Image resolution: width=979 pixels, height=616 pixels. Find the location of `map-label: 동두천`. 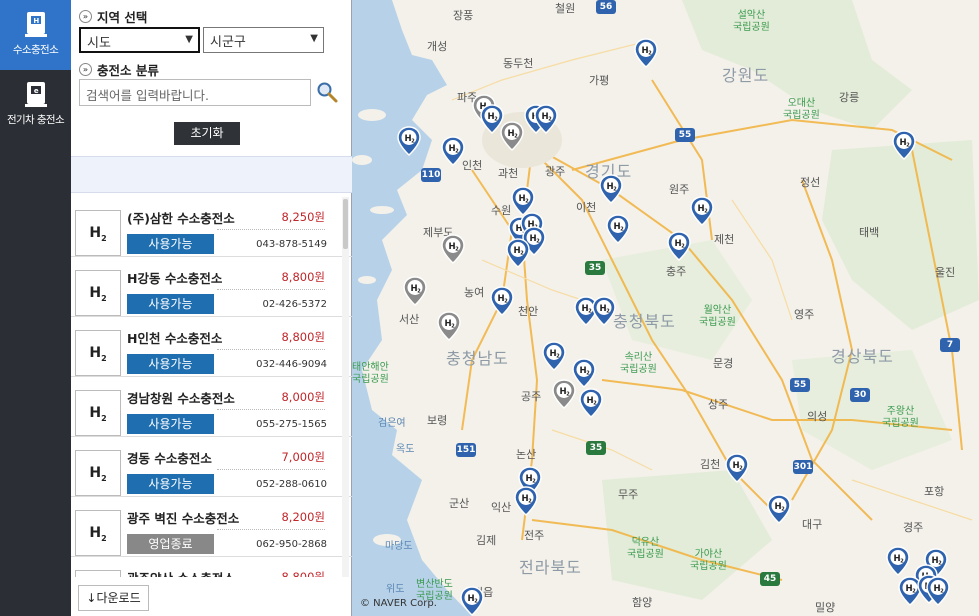

map-label: 동두천 is located at coordinates (518, 63).